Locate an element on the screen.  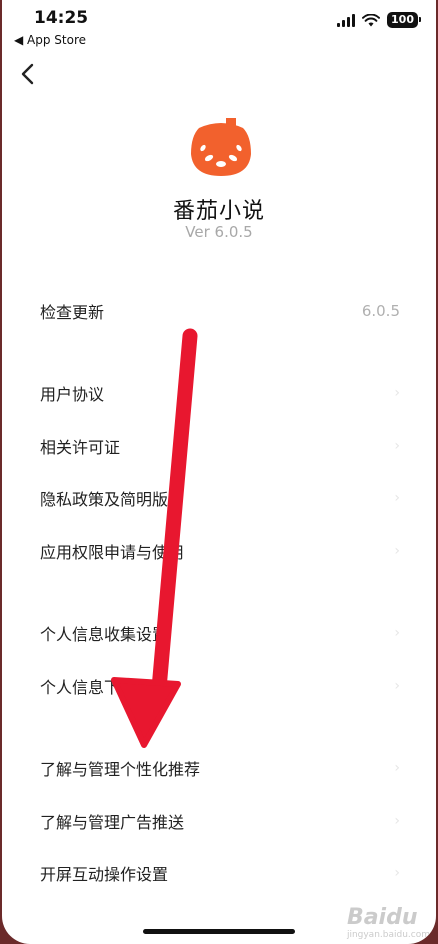
menu-item-personalization: 了解与管理个性化推荐 › is located at coordinates (219, 768).